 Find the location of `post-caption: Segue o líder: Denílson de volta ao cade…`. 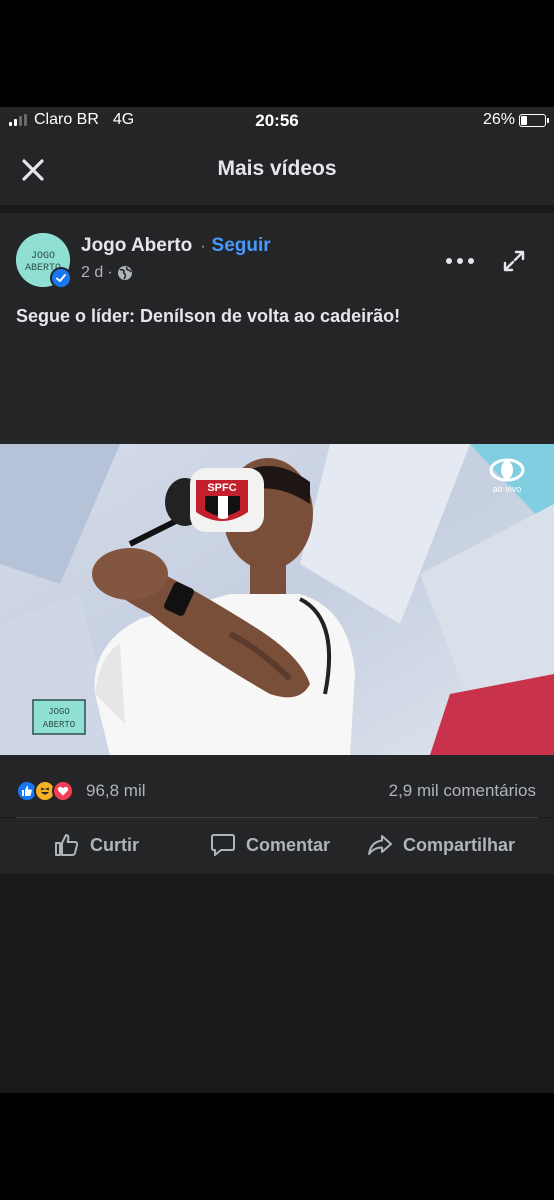

post-caption: Segue o líder: Denílson de volta ao cade… is located at coordinates (208, 316).